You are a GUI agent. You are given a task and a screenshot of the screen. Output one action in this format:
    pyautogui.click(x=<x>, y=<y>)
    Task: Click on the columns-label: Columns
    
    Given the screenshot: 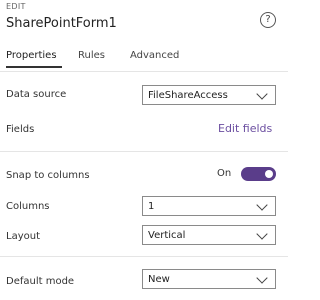 What is the action you would take?
    pyautogui.click(x=28, y=206)
    